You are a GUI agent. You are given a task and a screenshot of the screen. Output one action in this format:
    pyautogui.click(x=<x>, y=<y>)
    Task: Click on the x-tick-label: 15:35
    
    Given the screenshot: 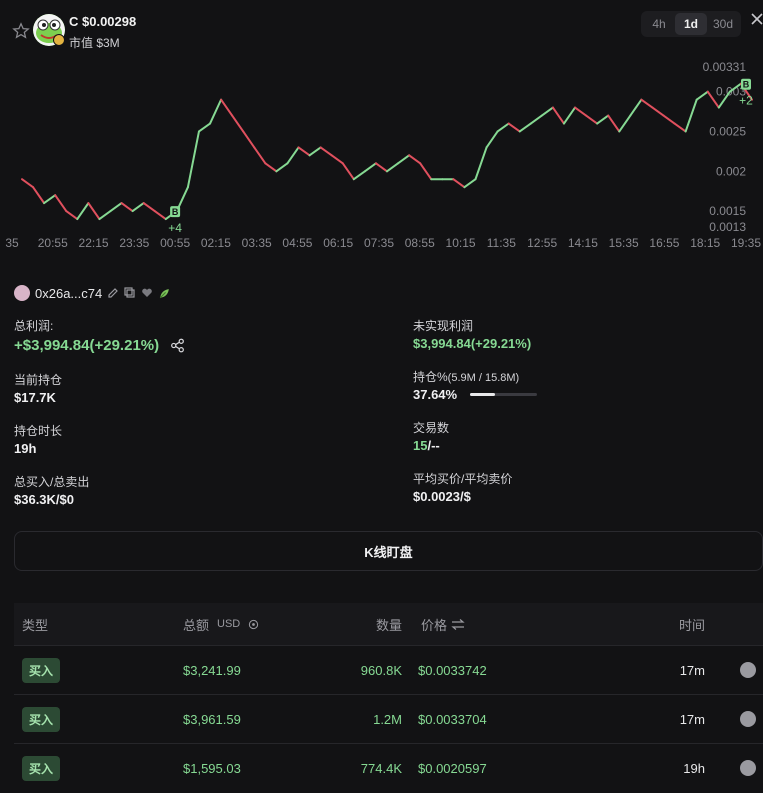 What is the action you would take?
    pyautogui.click(x=624, y=243)
    